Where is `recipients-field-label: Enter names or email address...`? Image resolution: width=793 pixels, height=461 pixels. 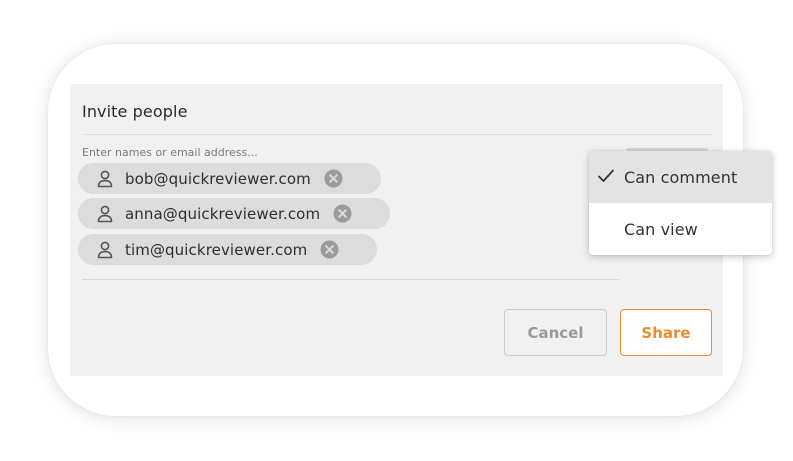
recipients-field-label: Enter names or email address... is located at coordinates (170, 152).